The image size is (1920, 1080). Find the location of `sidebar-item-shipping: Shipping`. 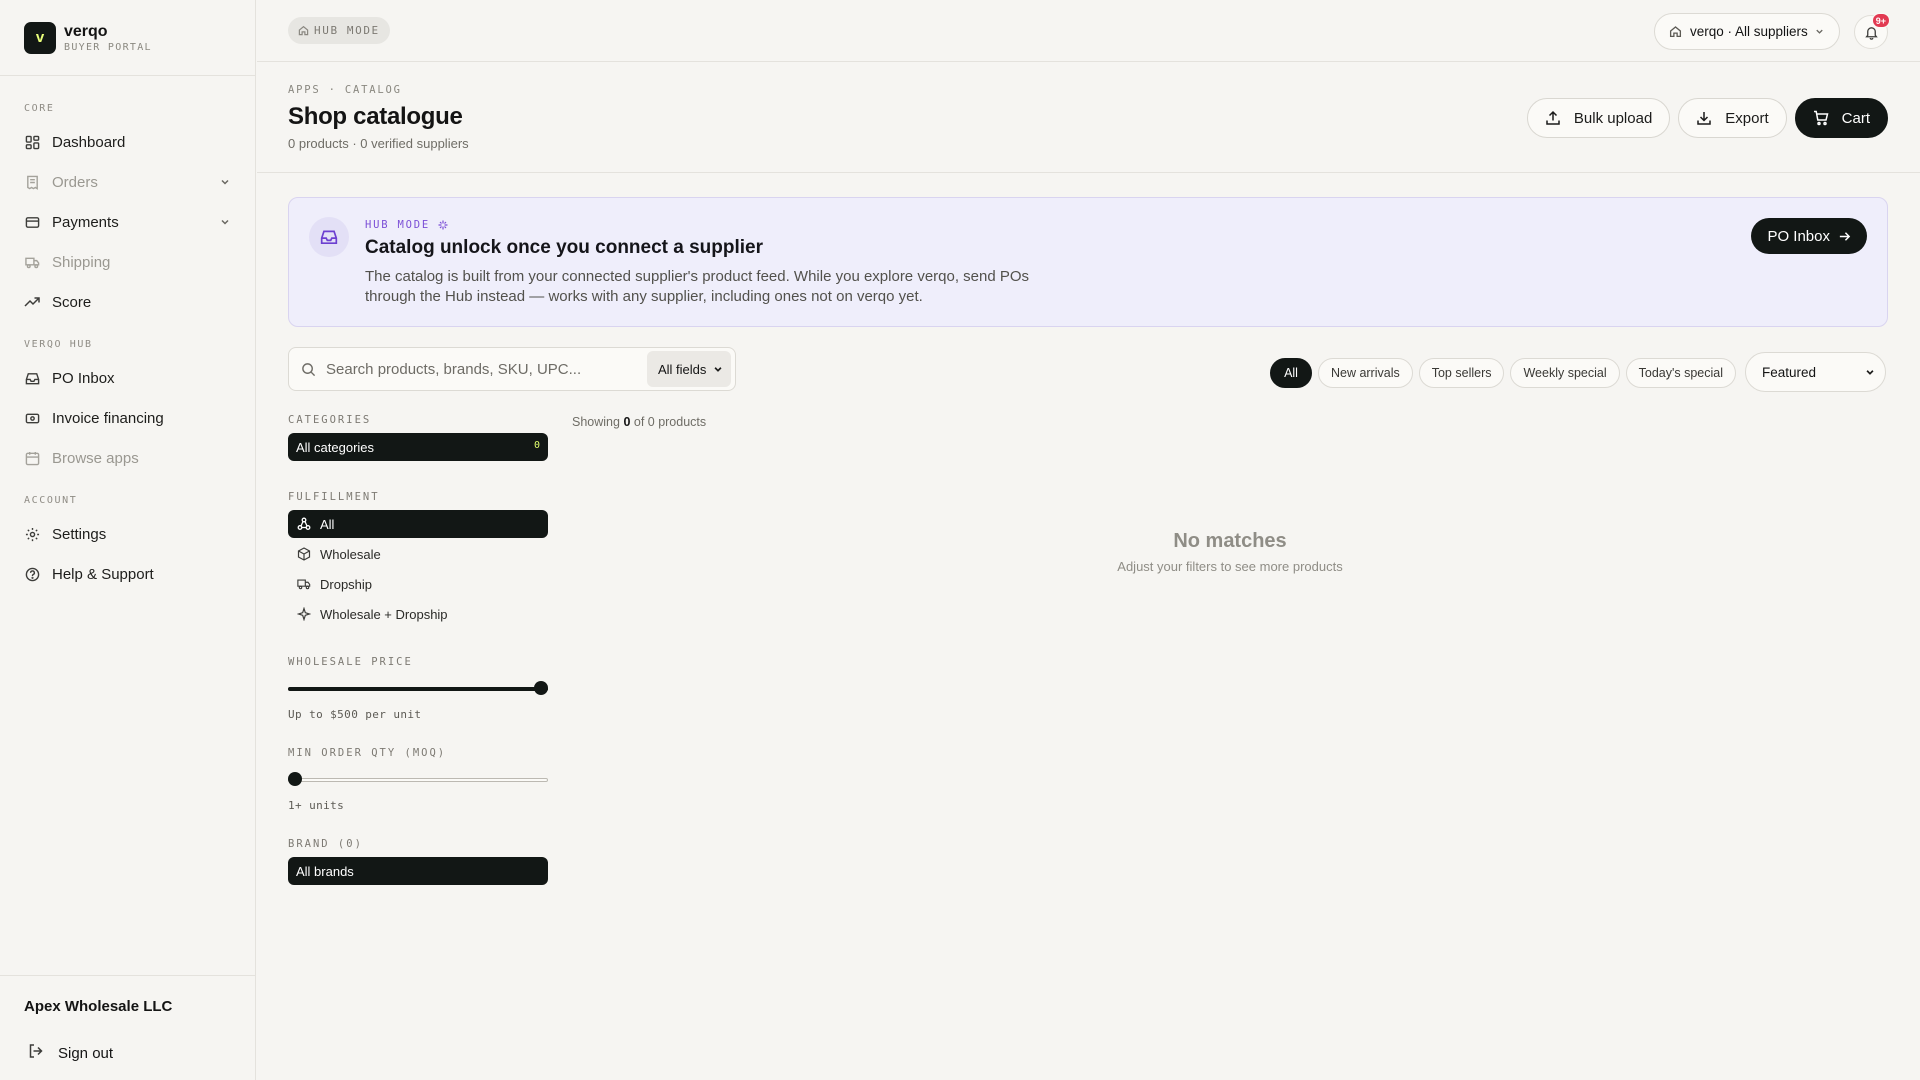

sidebar-item-shipping: Shipping is located at coordinates (127, 262).